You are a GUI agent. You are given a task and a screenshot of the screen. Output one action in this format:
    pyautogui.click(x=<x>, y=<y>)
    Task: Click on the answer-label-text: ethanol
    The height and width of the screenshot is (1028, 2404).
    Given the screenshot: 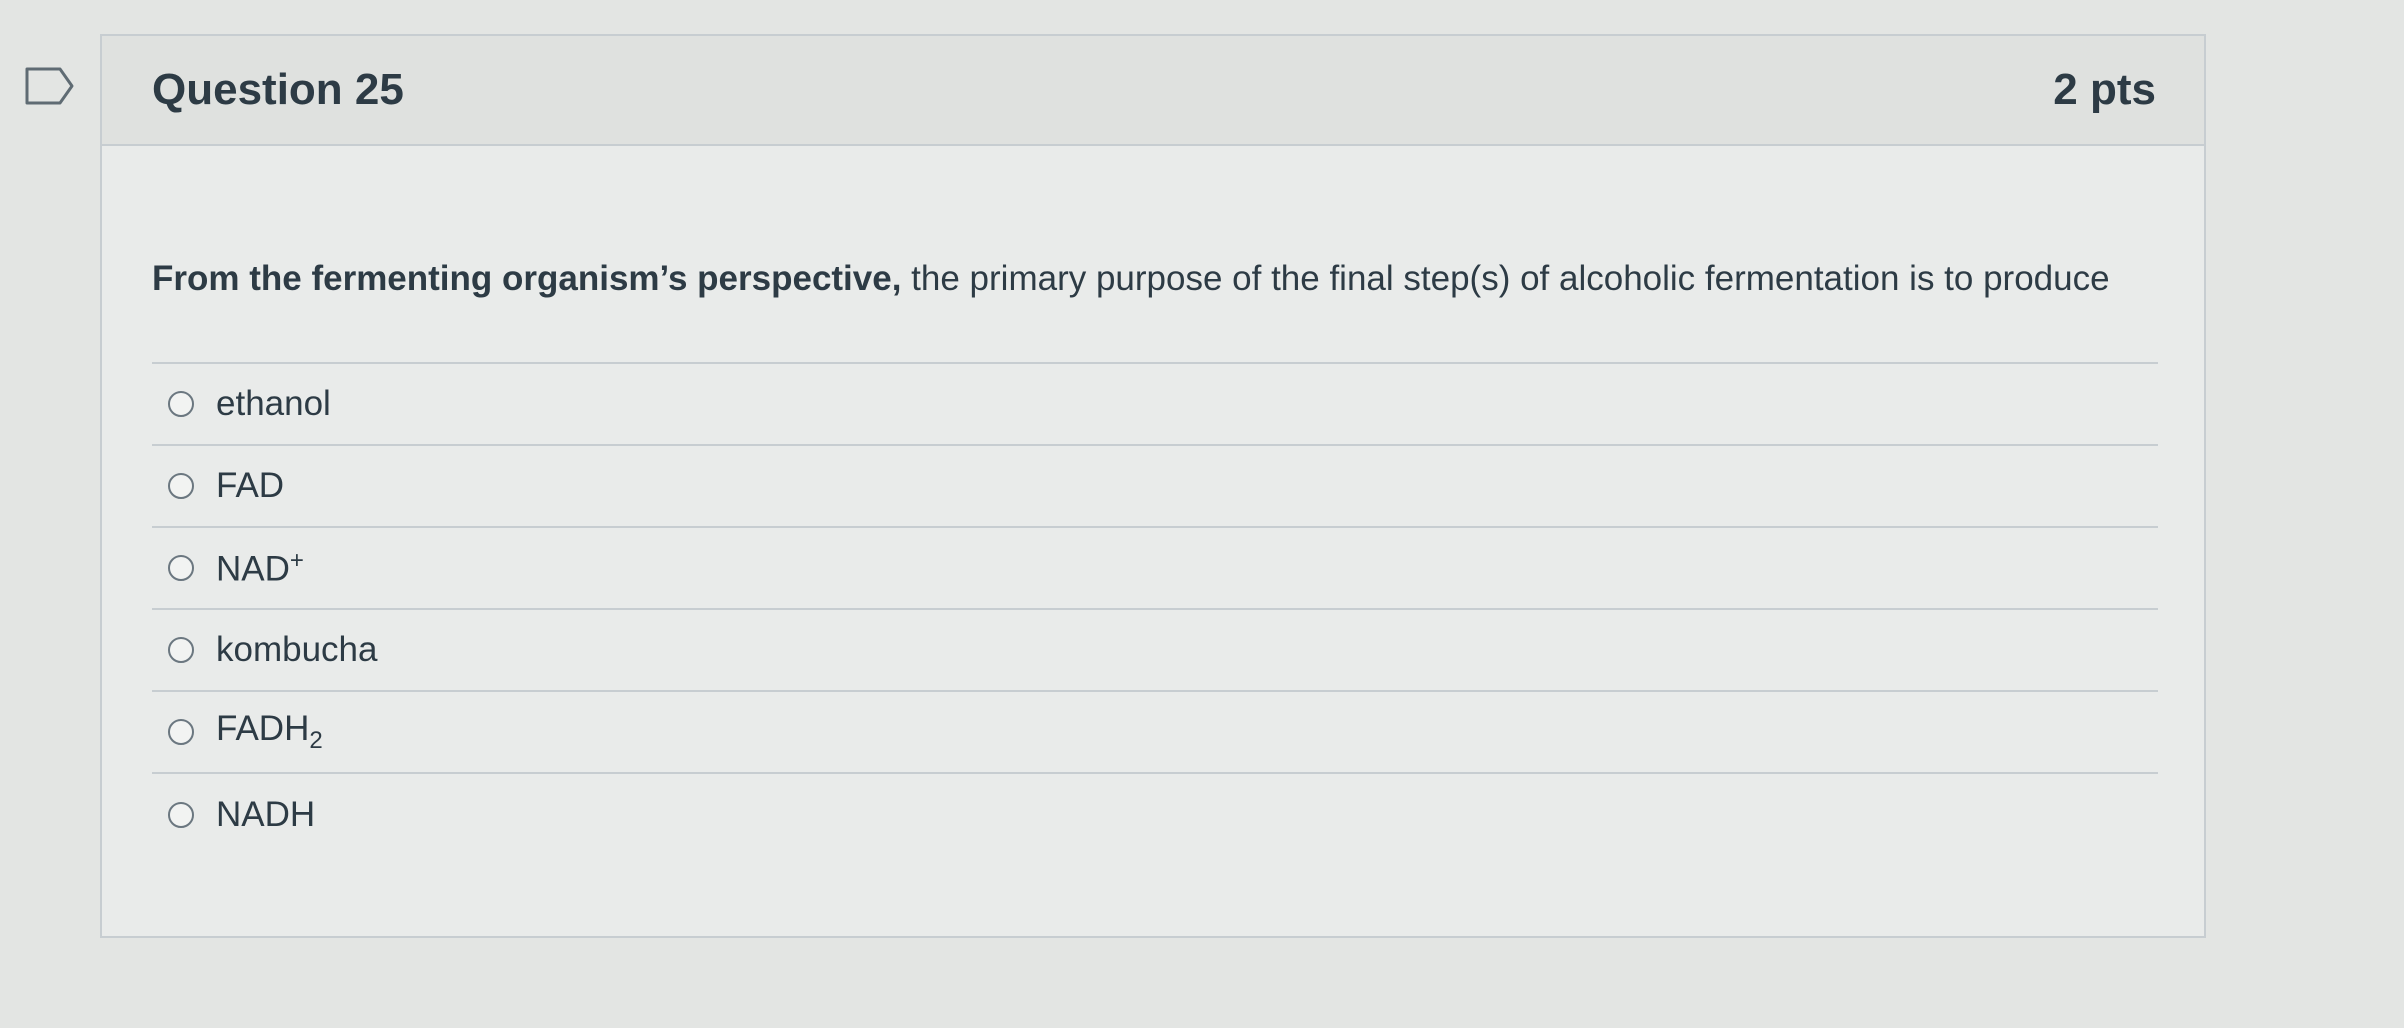 What is the action you would take?
    pyautogui.click(x=273, y=403)
    